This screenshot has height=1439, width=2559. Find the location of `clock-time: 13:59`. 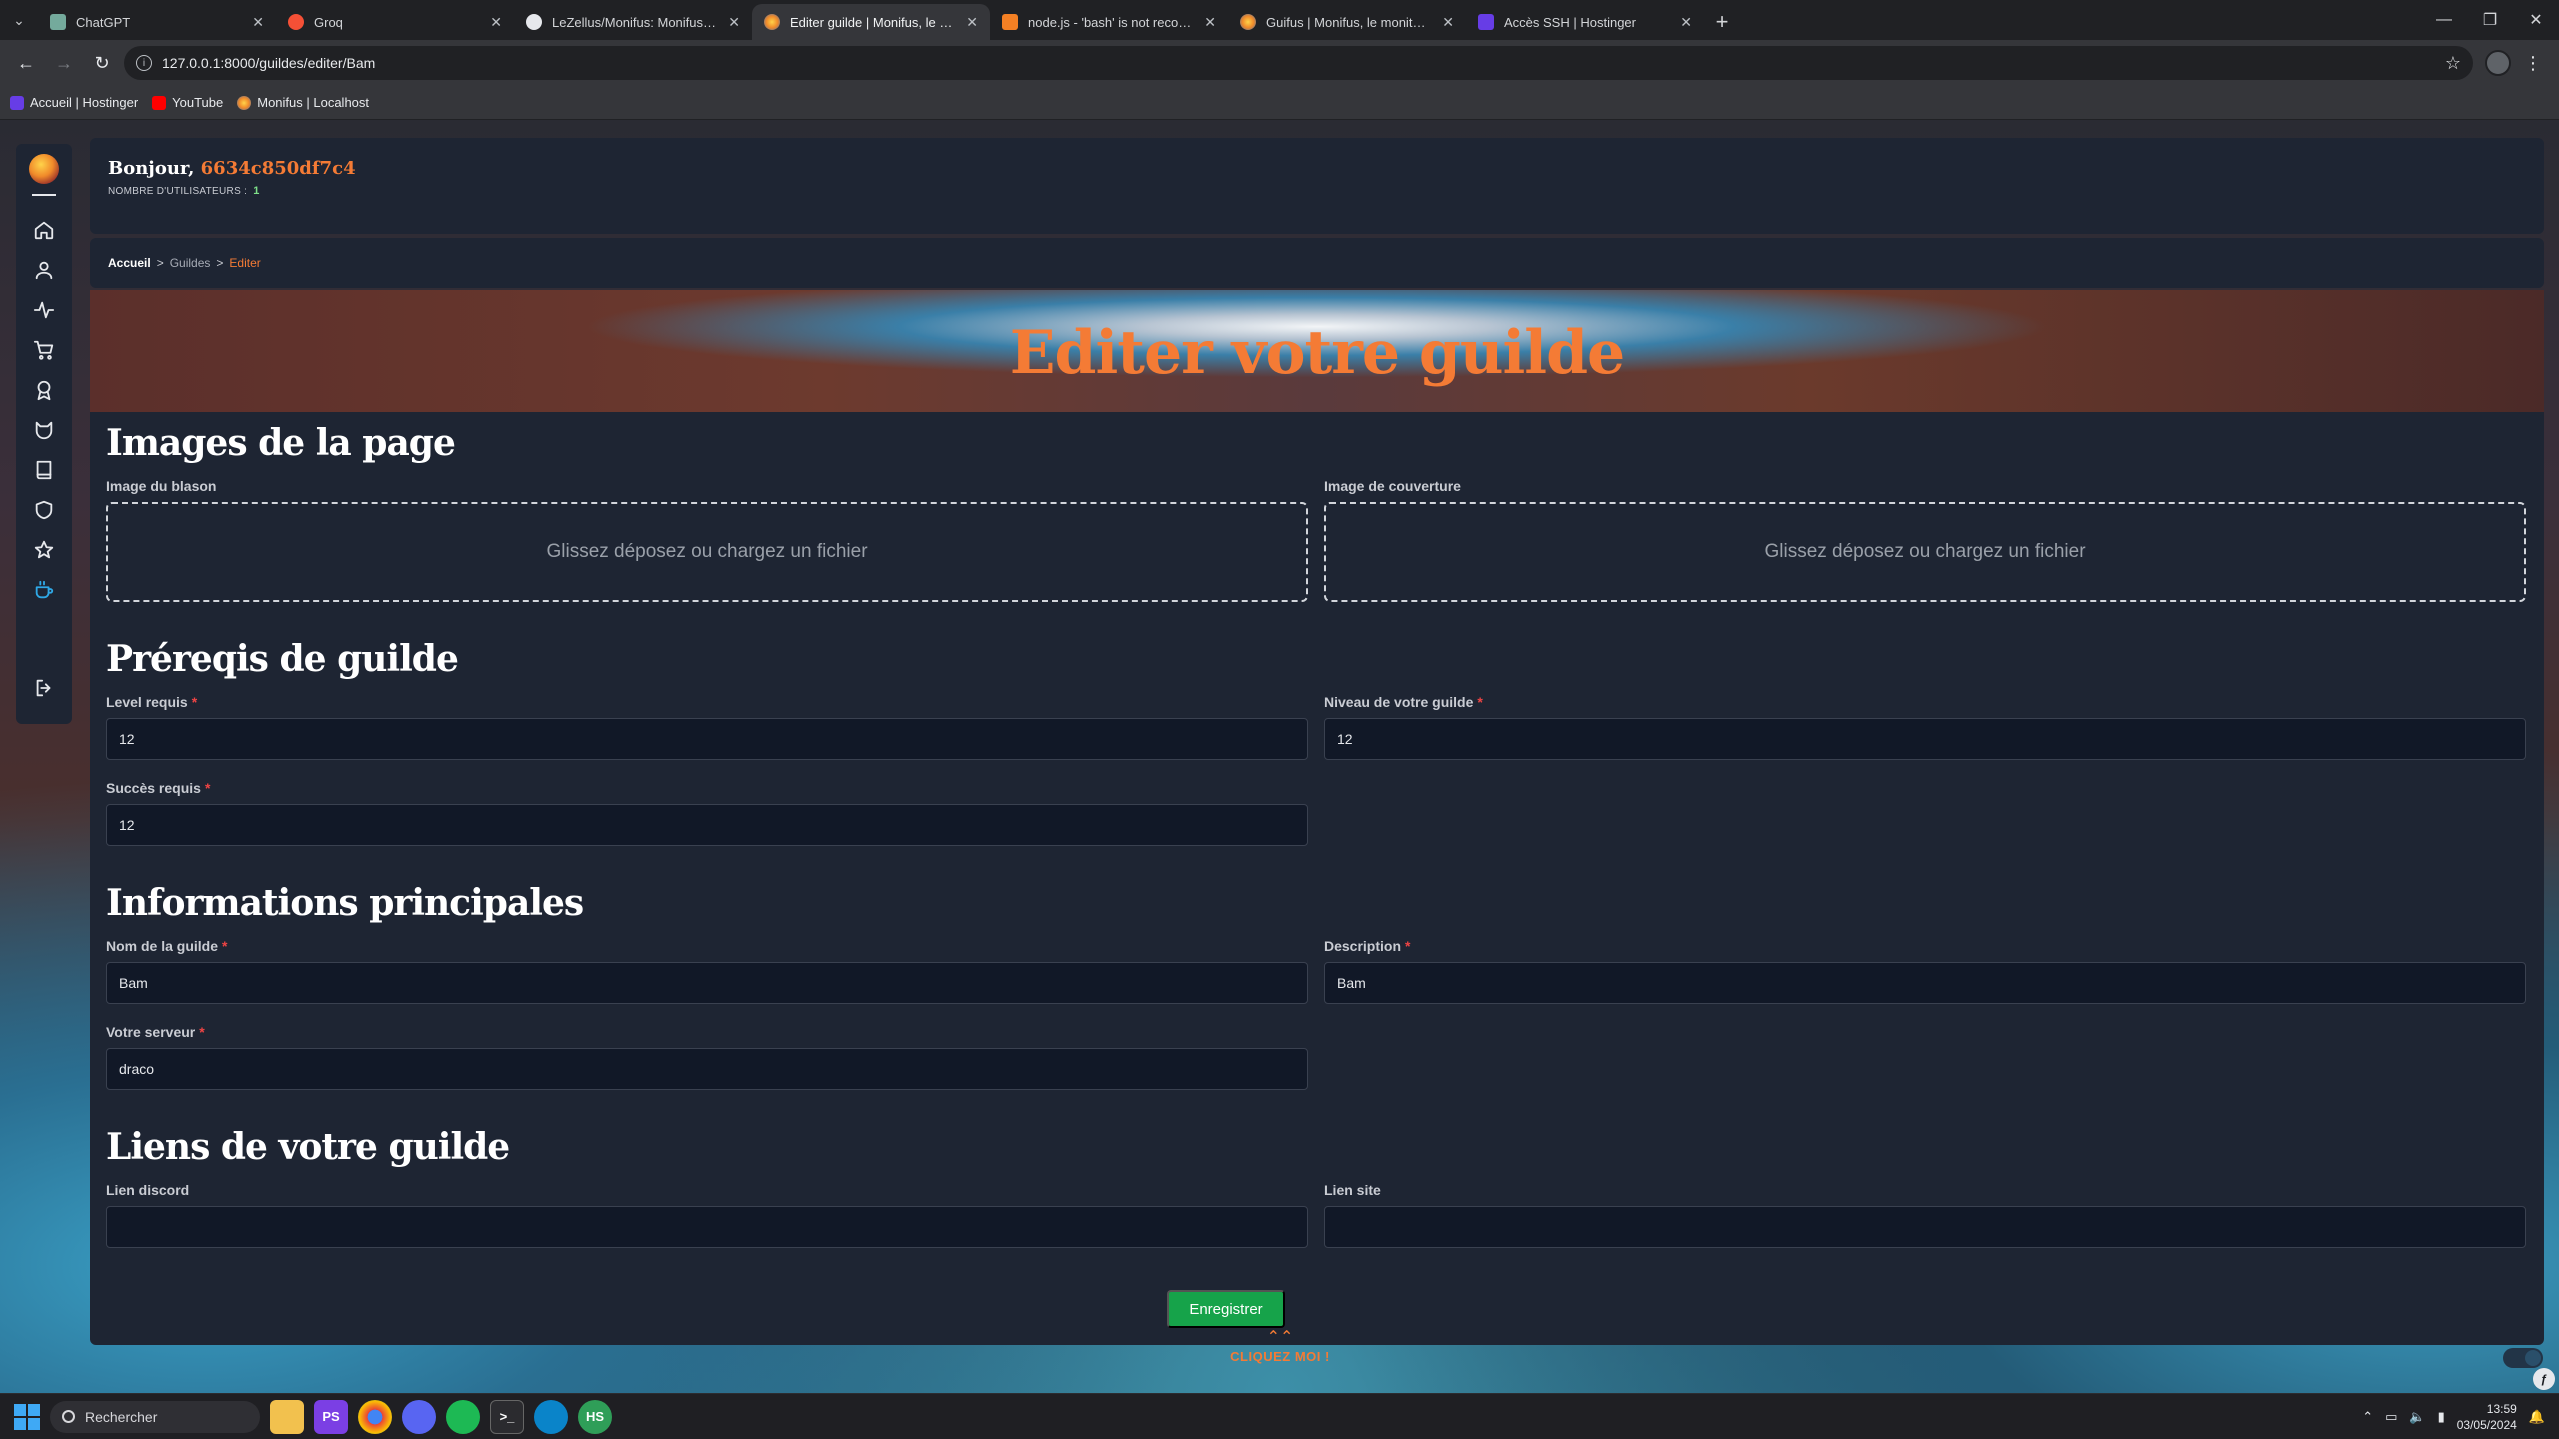

clock-time: 13:59 is located at coordinates (2501, 1408).